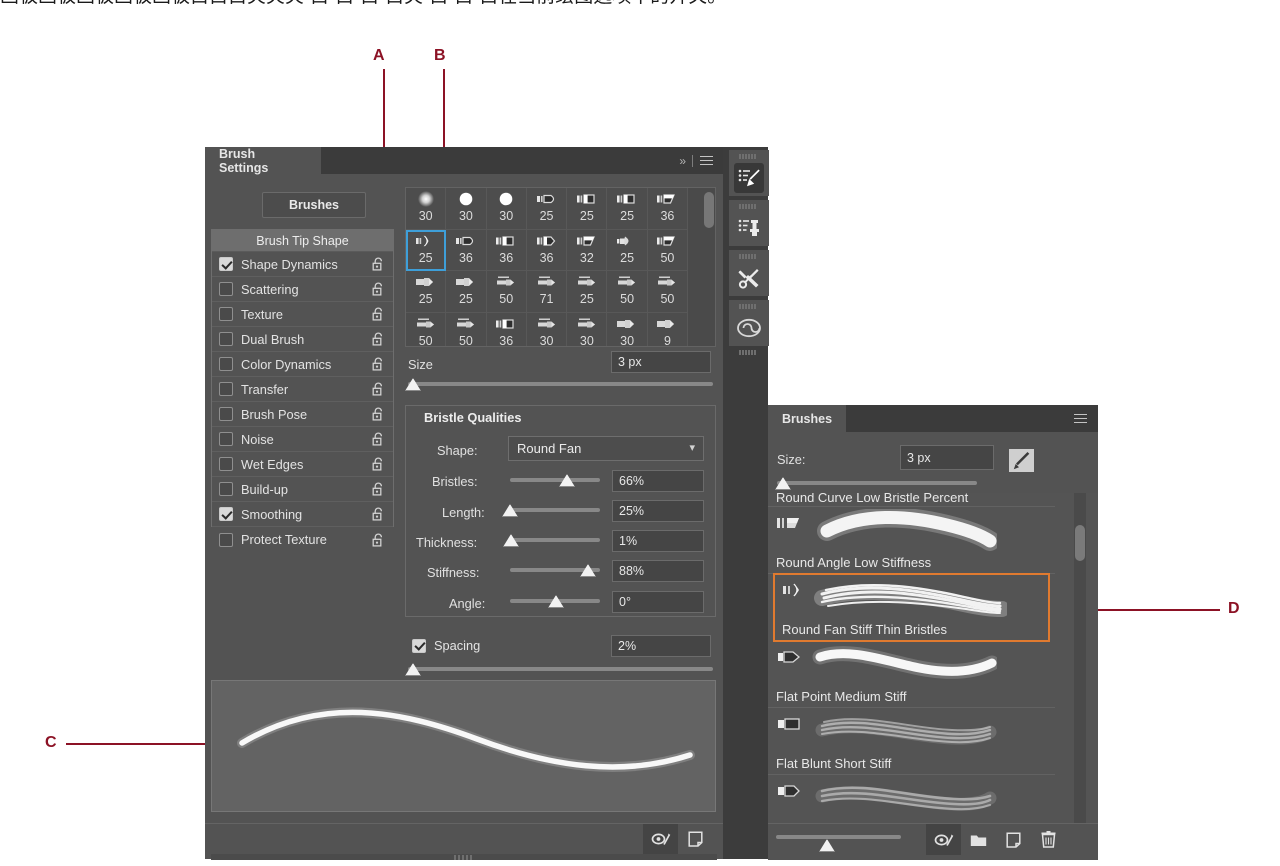  I want to click on brush-preset-cell: 9, so click(668, 329).